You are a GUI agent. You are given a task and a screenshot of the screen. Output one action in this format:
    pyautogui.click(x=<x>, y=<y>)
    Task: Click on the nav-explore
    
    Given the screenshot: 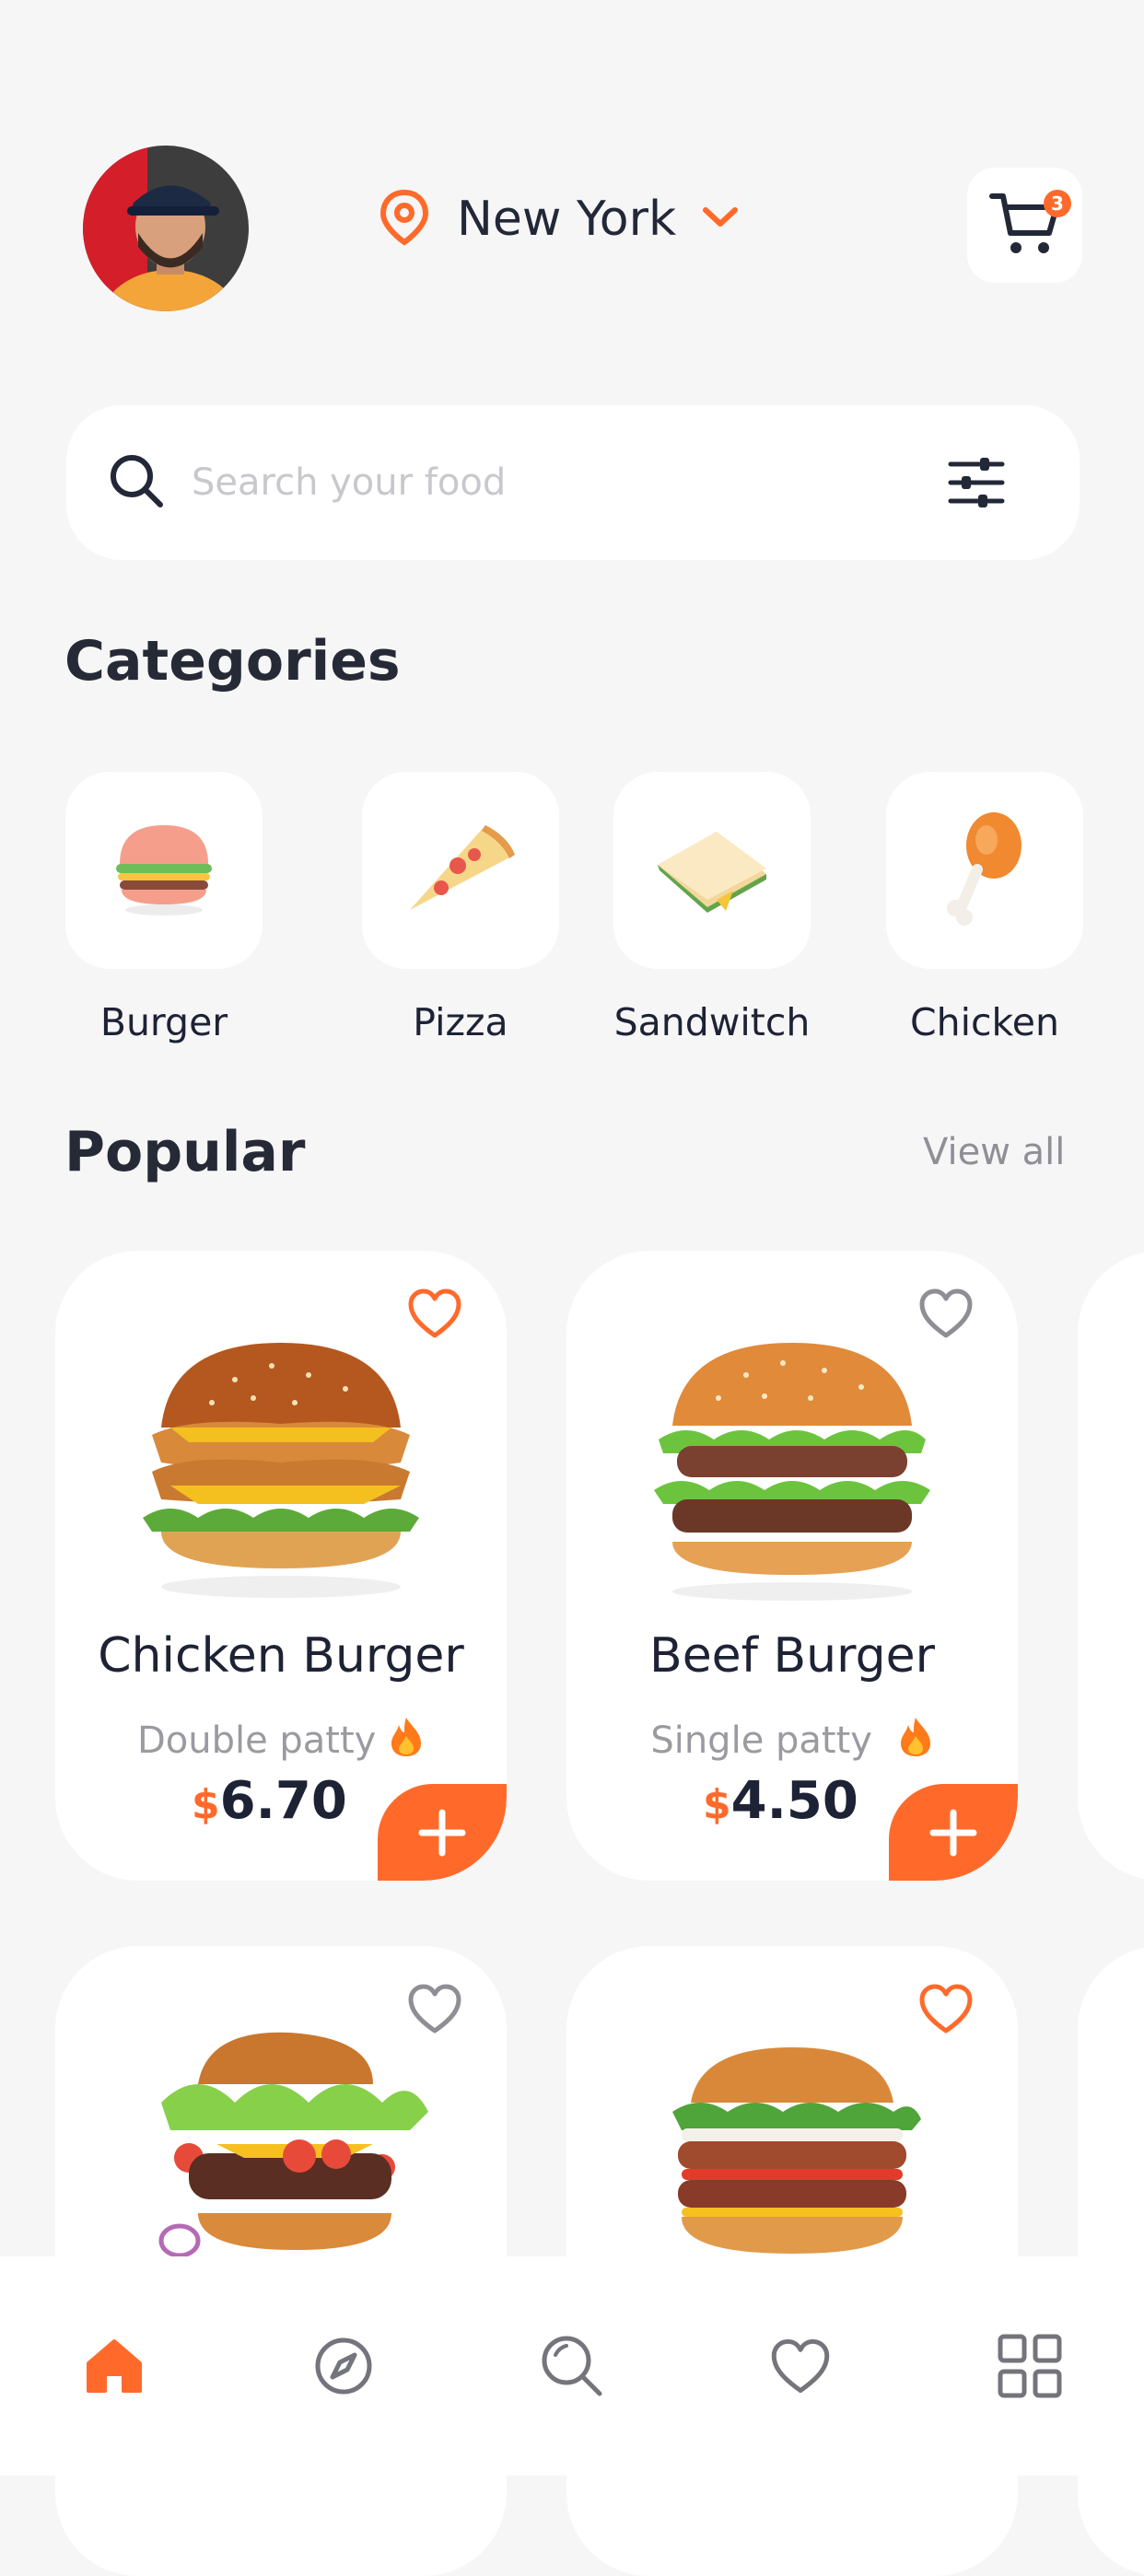 What is the action you would take?
    pyautogui.click(x=343, y=2366)
    